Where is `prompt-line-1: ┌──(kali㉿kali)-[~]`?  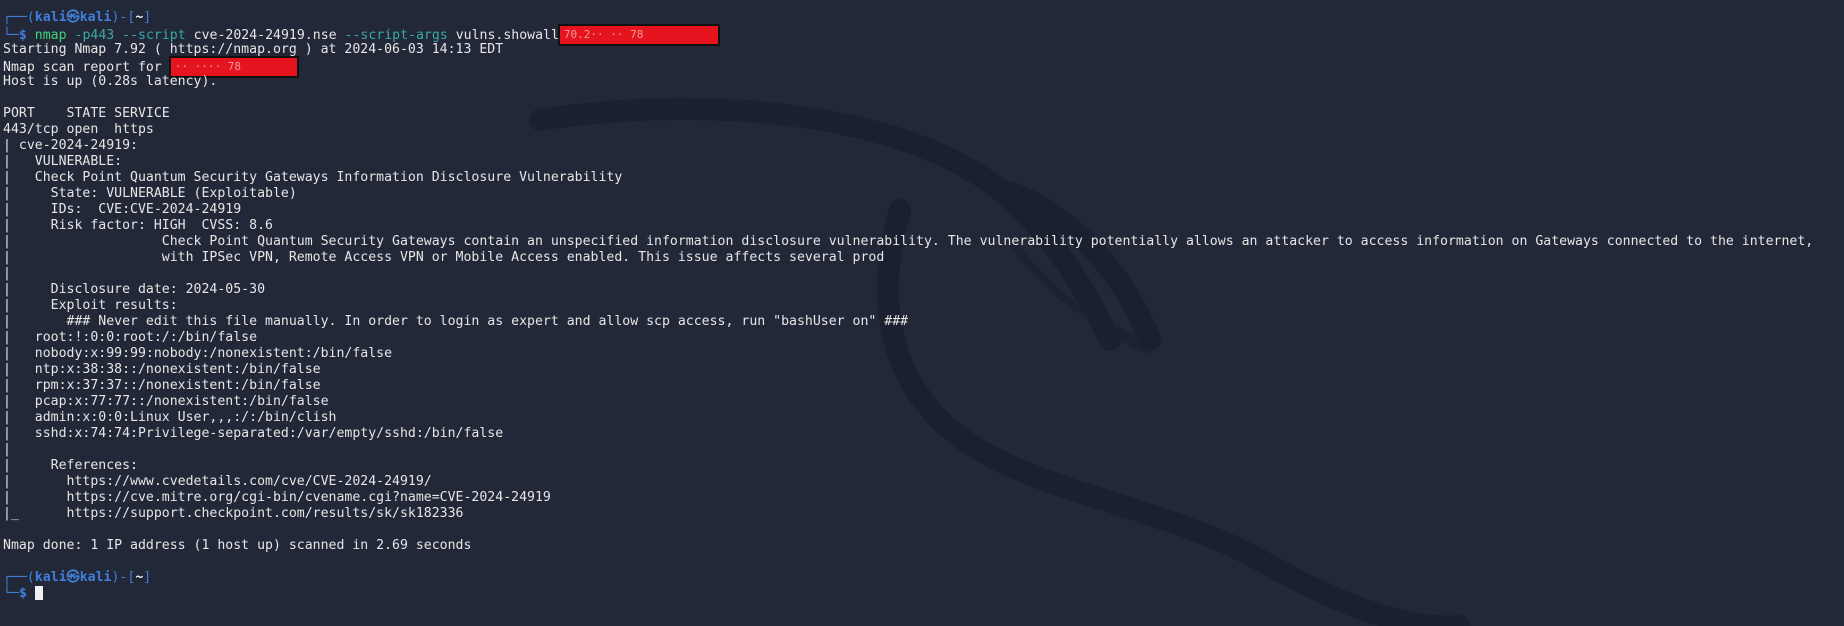
prompt-line-1: ┌──(kali㉿kali)-[~] is located at coordinates (923, 18).